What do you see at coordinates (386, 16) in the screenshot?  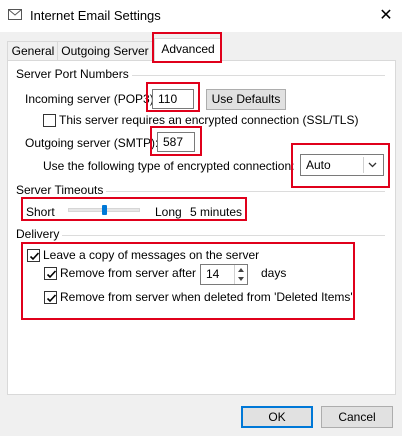 I see `close-icon: ✕` at bounding box center [386, 16].